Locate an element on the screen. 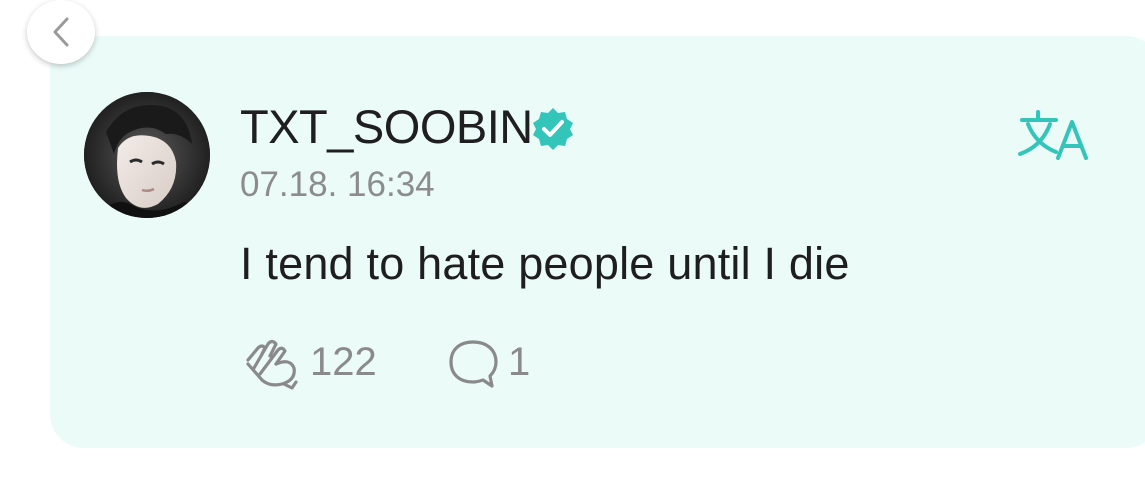 The image size is (1145, 481). username: TXT_SOOBIN is located at coordinates (386, 127).